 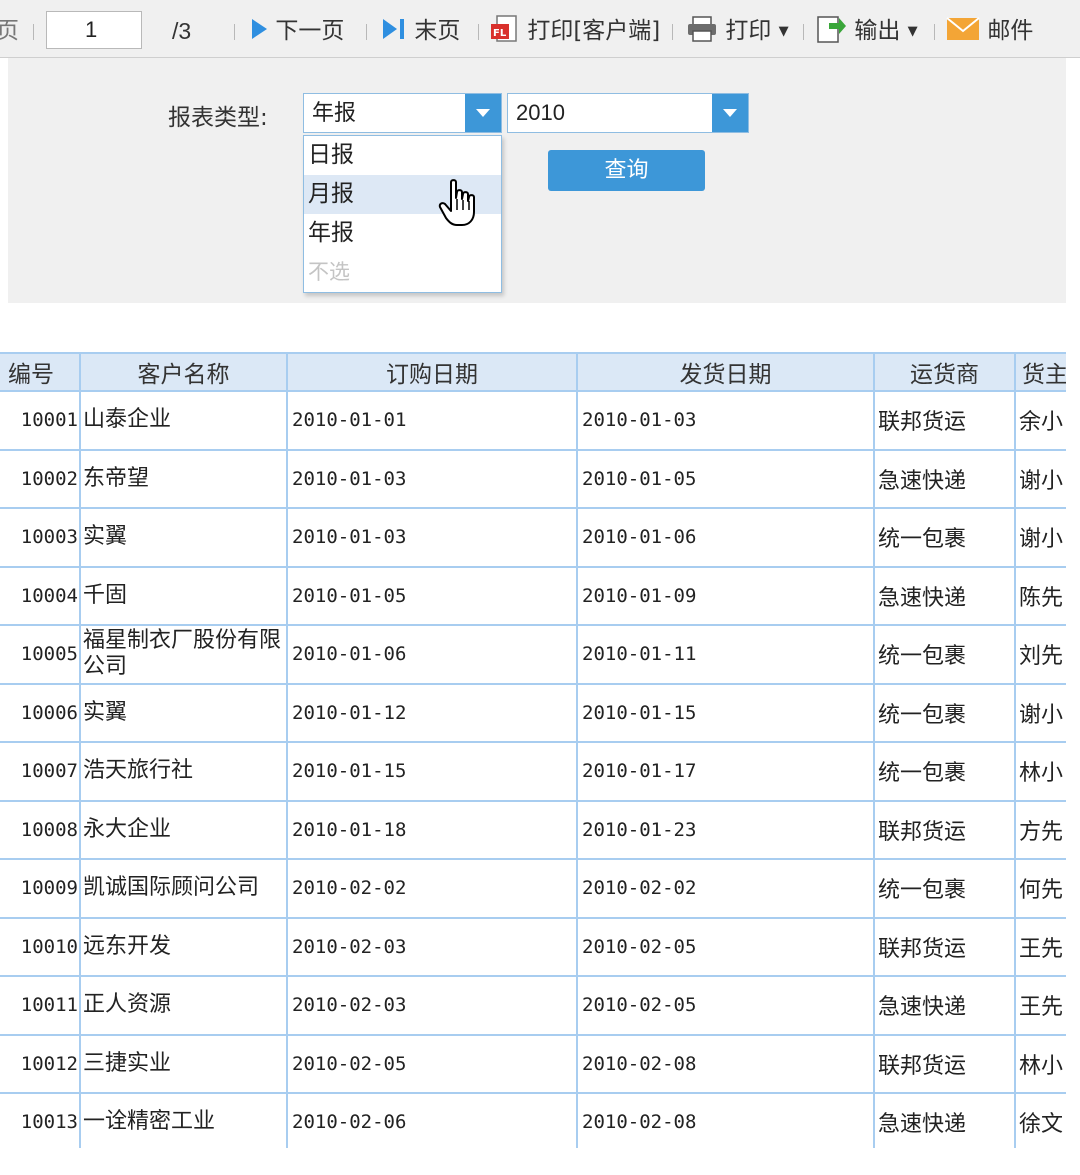 I want to click on export-icon, so click(x=831, y=29).